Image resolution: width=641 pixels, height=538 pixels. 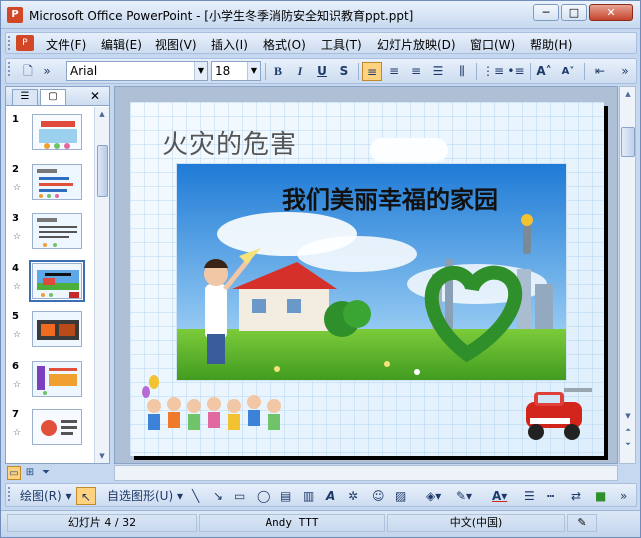 I want to click on slide-thumbnail-row: 2 ☆, so click(x=50, y=186).